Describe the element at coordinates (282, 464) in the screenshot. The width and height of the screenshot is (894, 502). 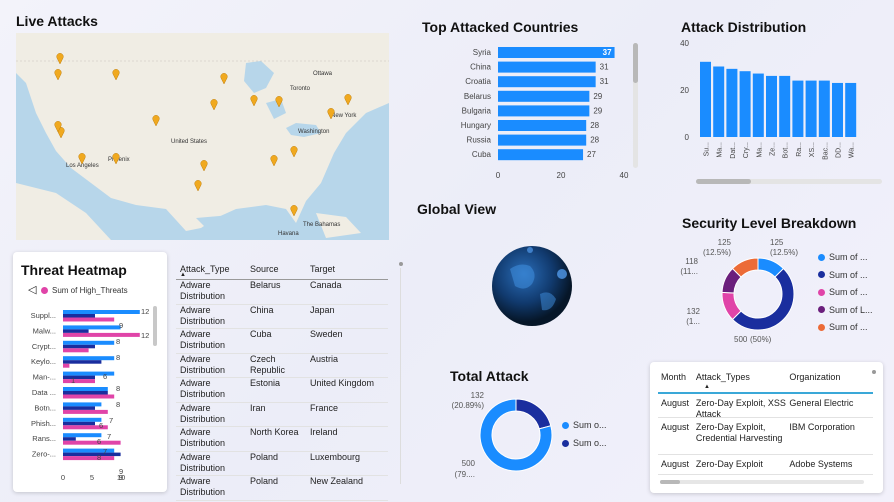
I see `table-row: Adware Distribution Poland Luxembourg` at that location.